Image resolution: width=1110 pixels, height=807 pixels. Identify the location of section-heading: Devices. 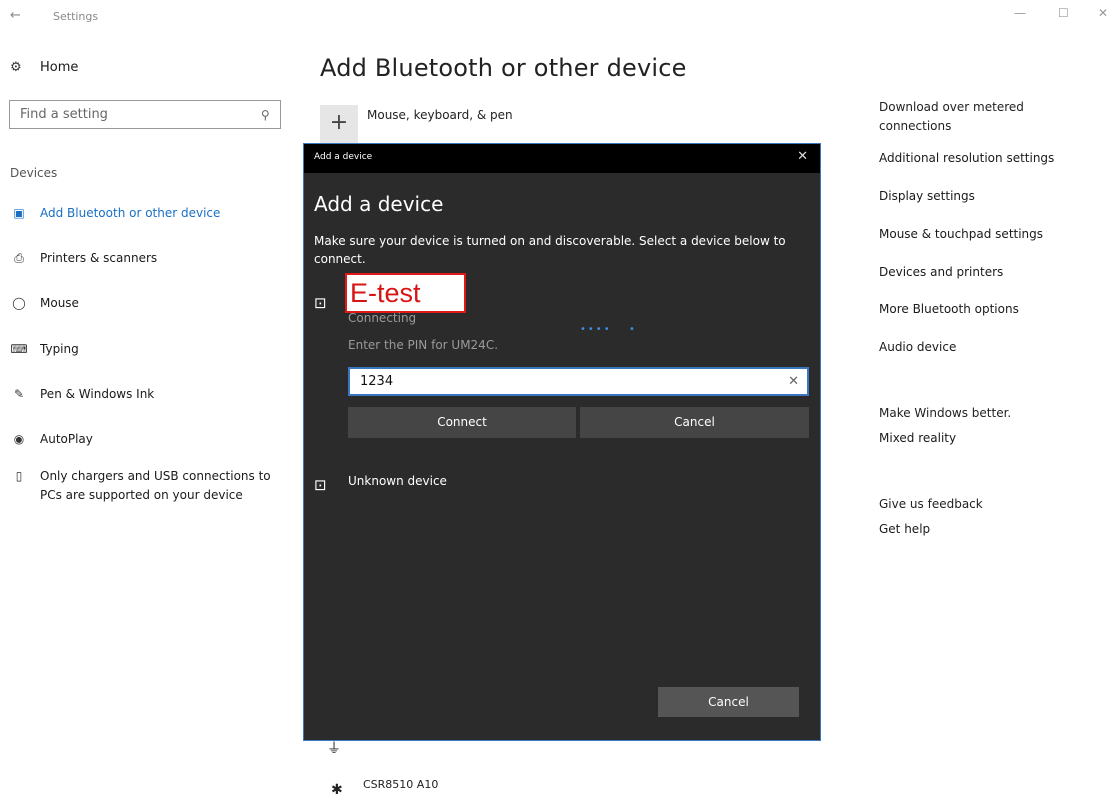
(34, 173).